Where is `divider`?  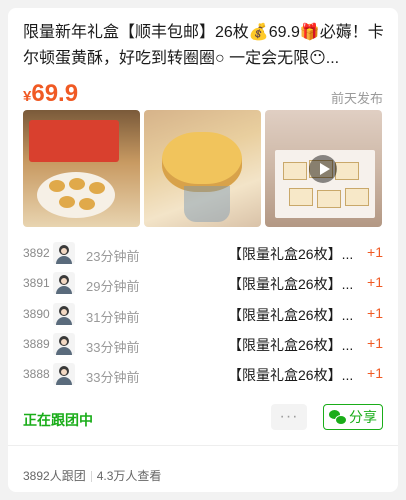
divider is located at coordinates (203, 445).